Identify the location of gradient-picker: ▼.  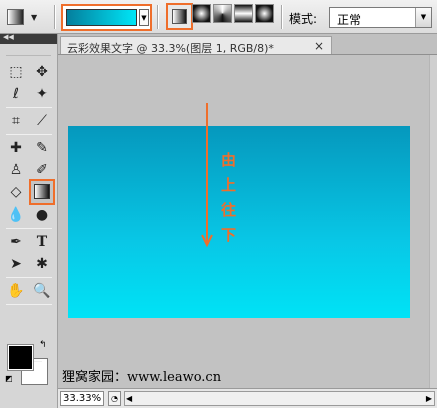
(106, 17).